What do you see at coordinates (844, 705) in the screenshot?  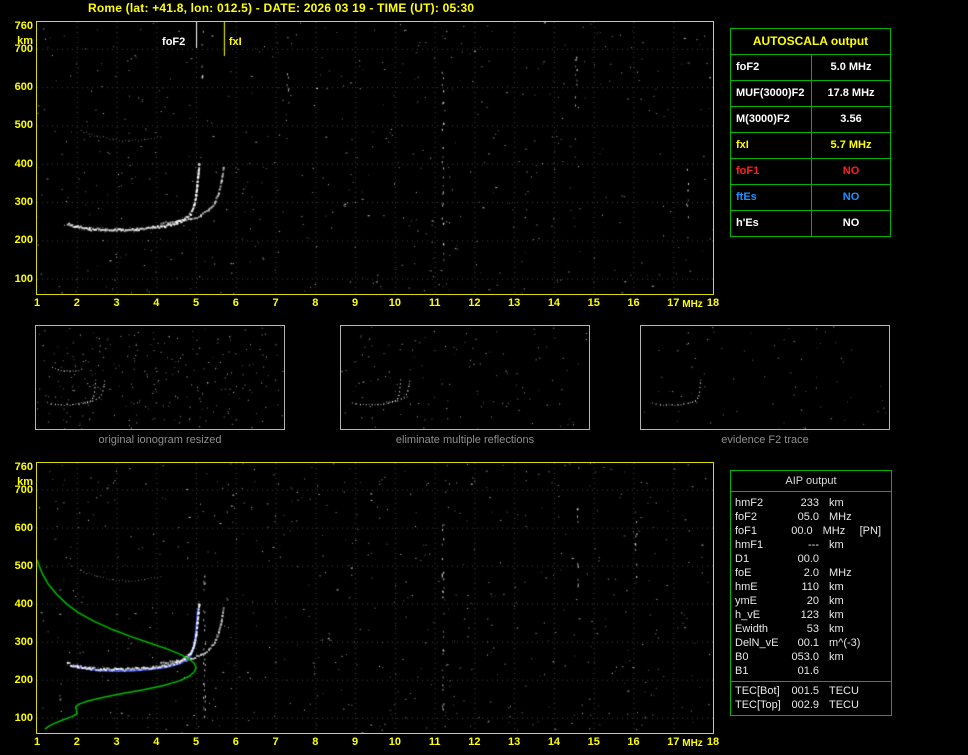 I see `aip-unit: TECU` at bounding box center [844, 705].